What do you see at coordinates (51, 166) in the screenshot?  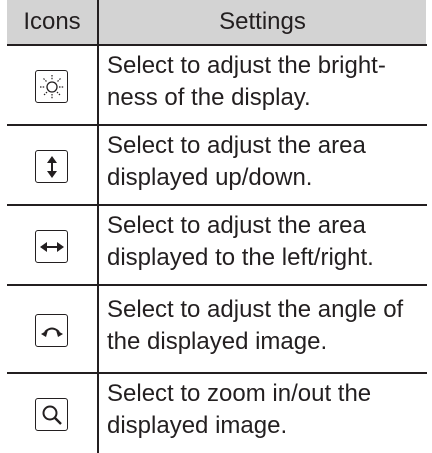 I see `up-down-arrow-icon` at bounding box center [51, 166].